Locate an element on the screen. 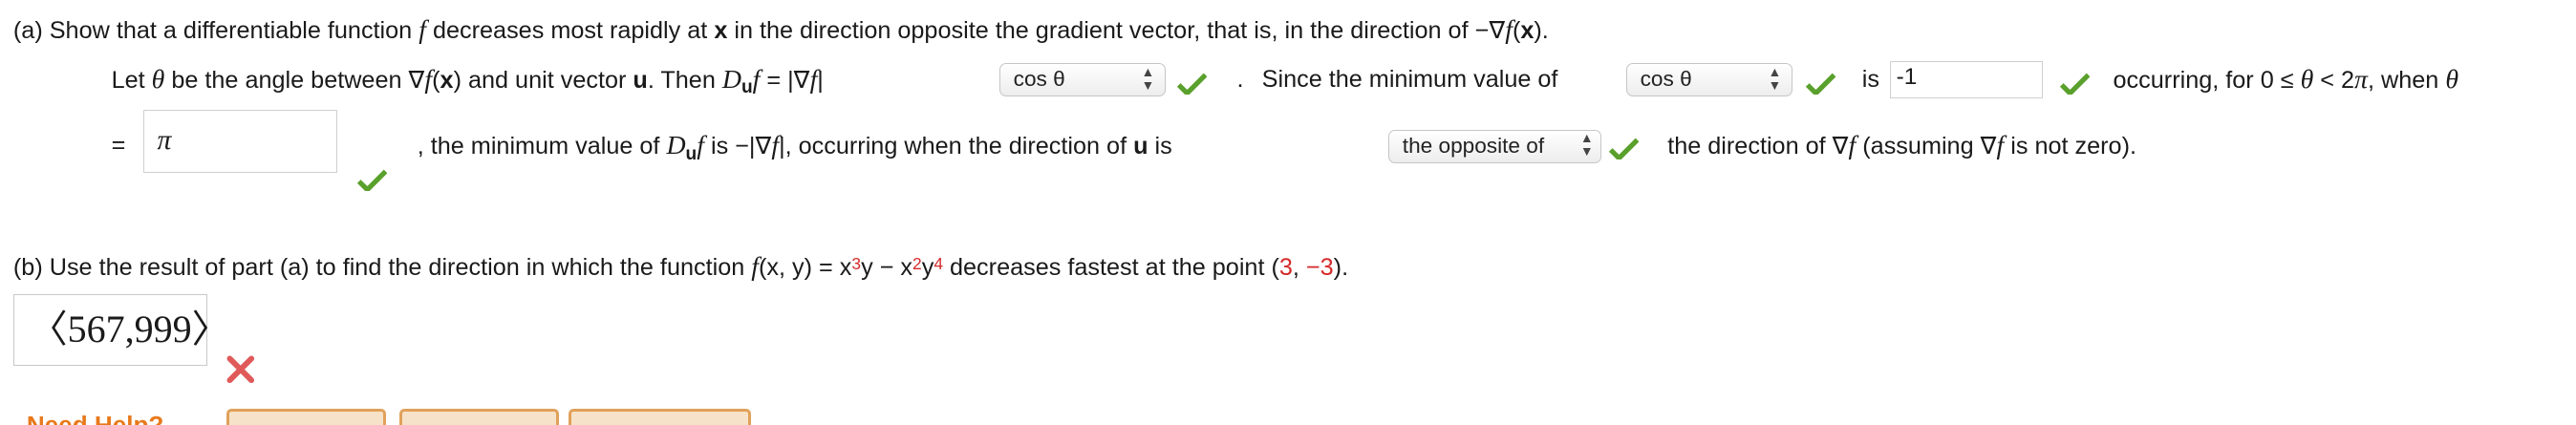 This screenshot has height=425, width=2576. text: . Then is located at coordinates (684, 80).